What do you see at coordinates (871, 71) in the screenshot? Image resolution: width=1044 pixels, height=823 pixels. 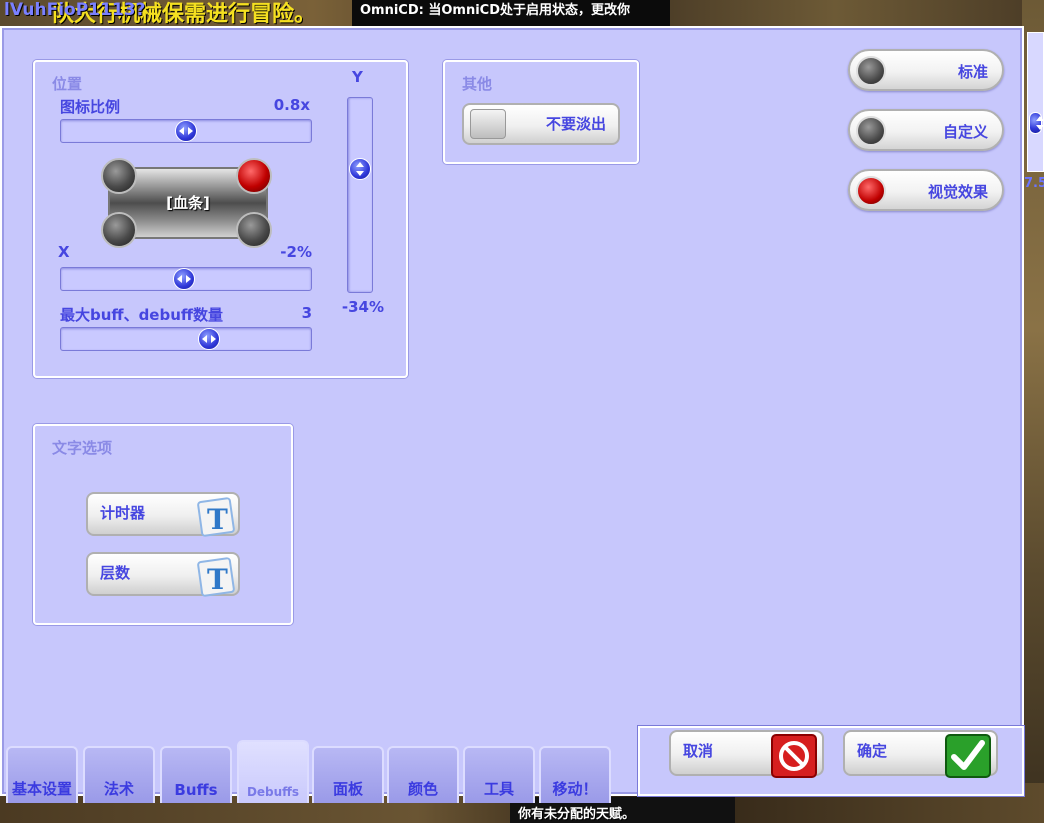 I see `preset-standard-icon` at bounding box center [871, 71].